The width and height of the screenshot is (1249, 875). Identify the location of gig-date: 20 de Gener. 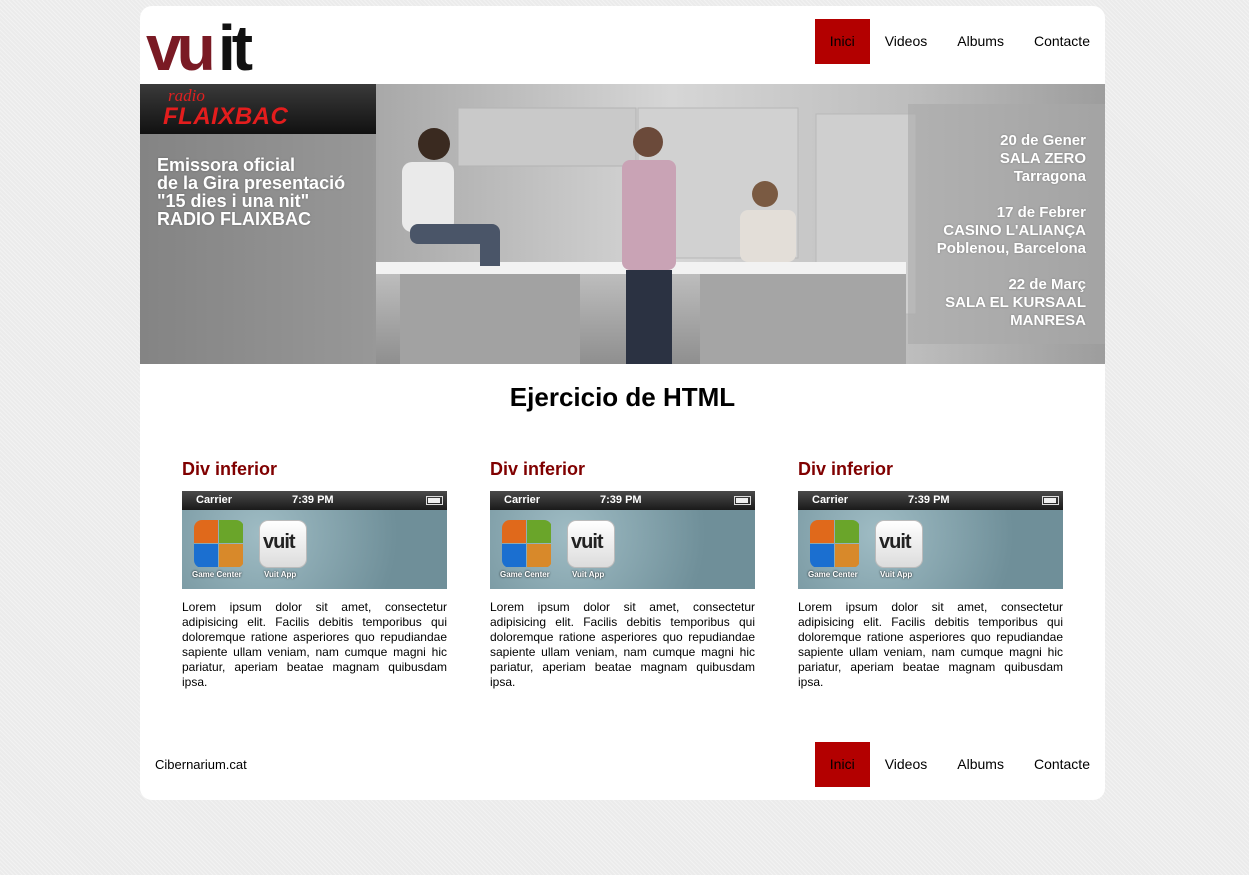
(1043, 140).